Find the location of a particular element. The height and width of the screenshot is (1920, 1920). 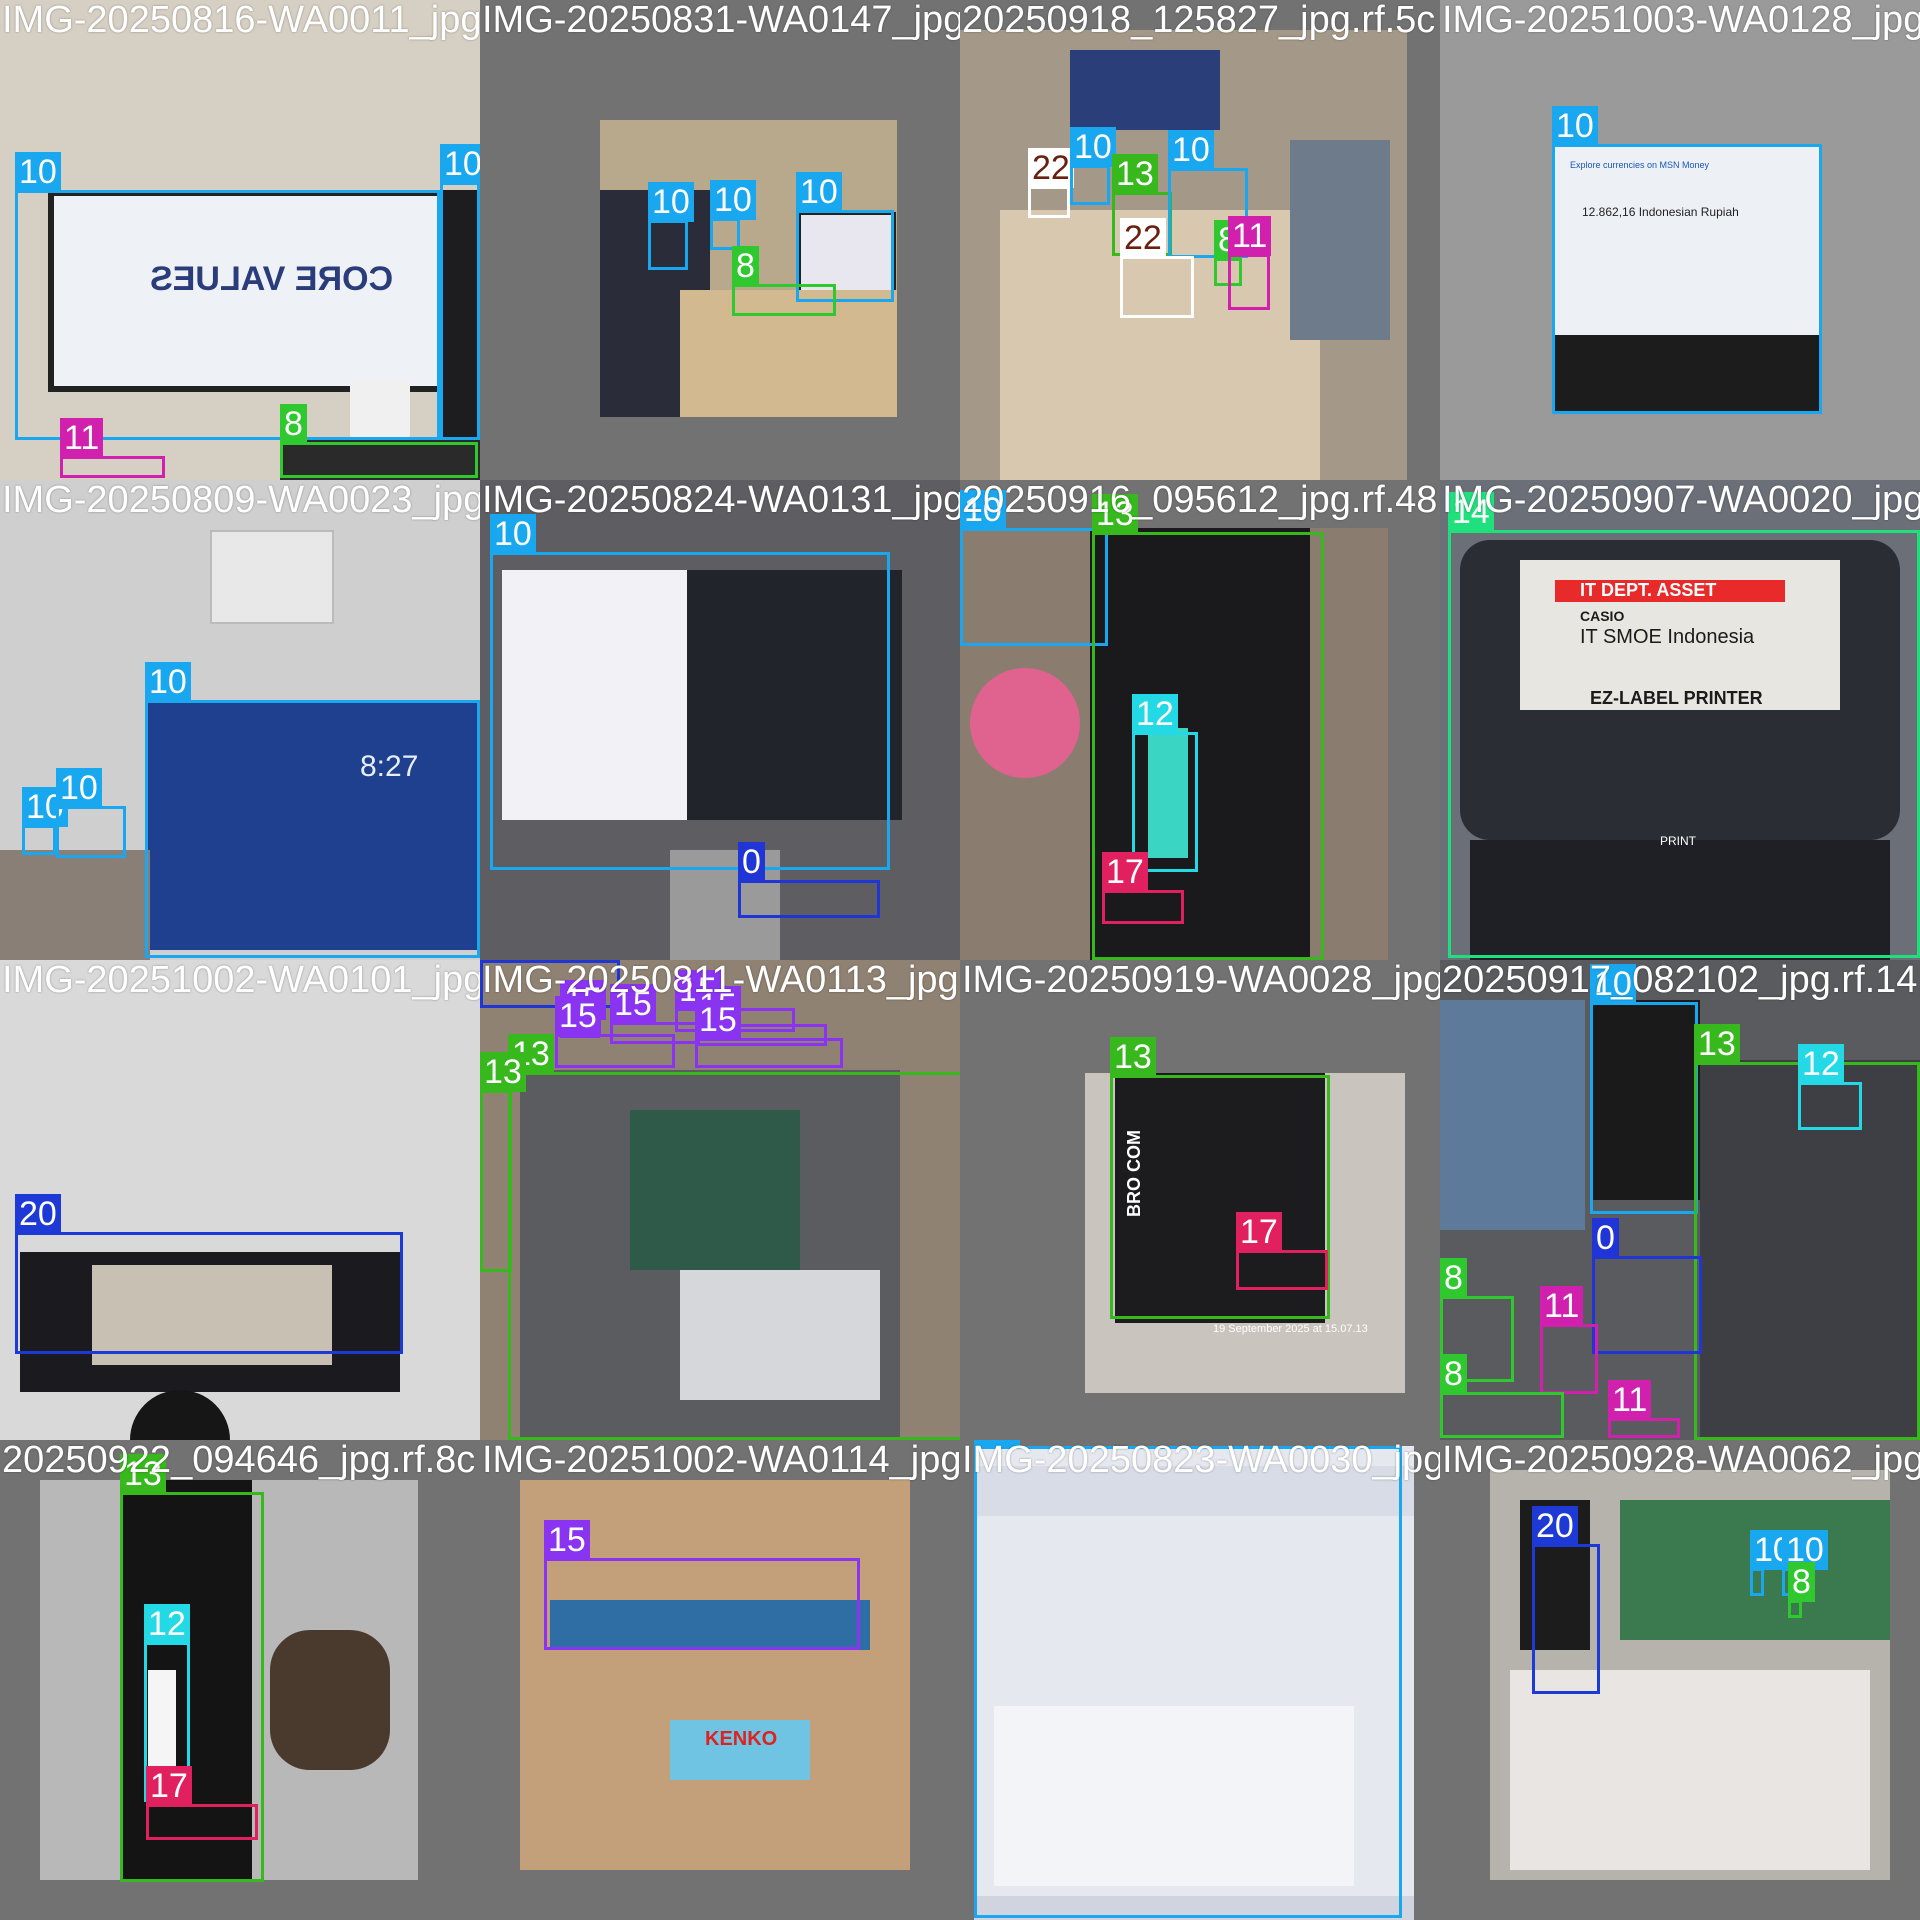

tile-label: IMG-20250823-WA0030_jpg is located at coordinates (1201, 1460).